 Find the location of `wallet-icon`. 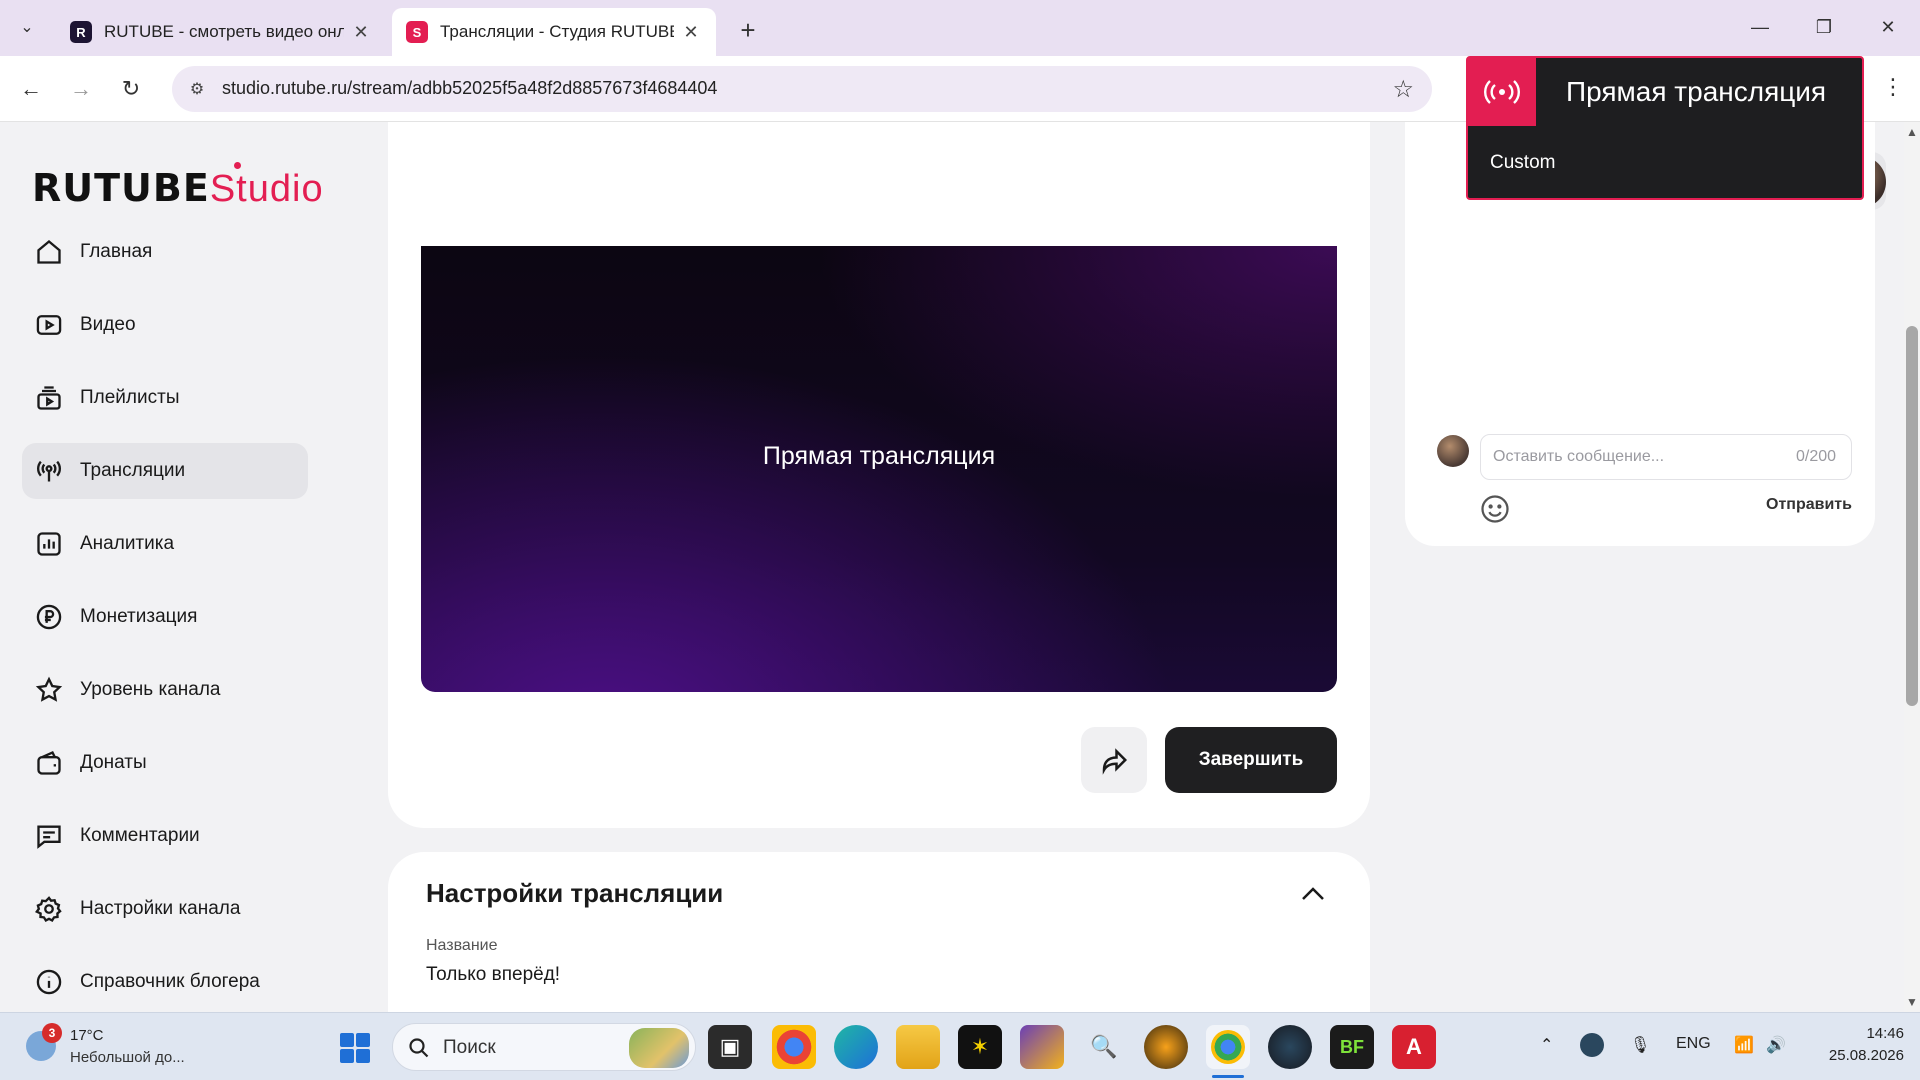

wallet-icon is located at coordinates (49, 763).